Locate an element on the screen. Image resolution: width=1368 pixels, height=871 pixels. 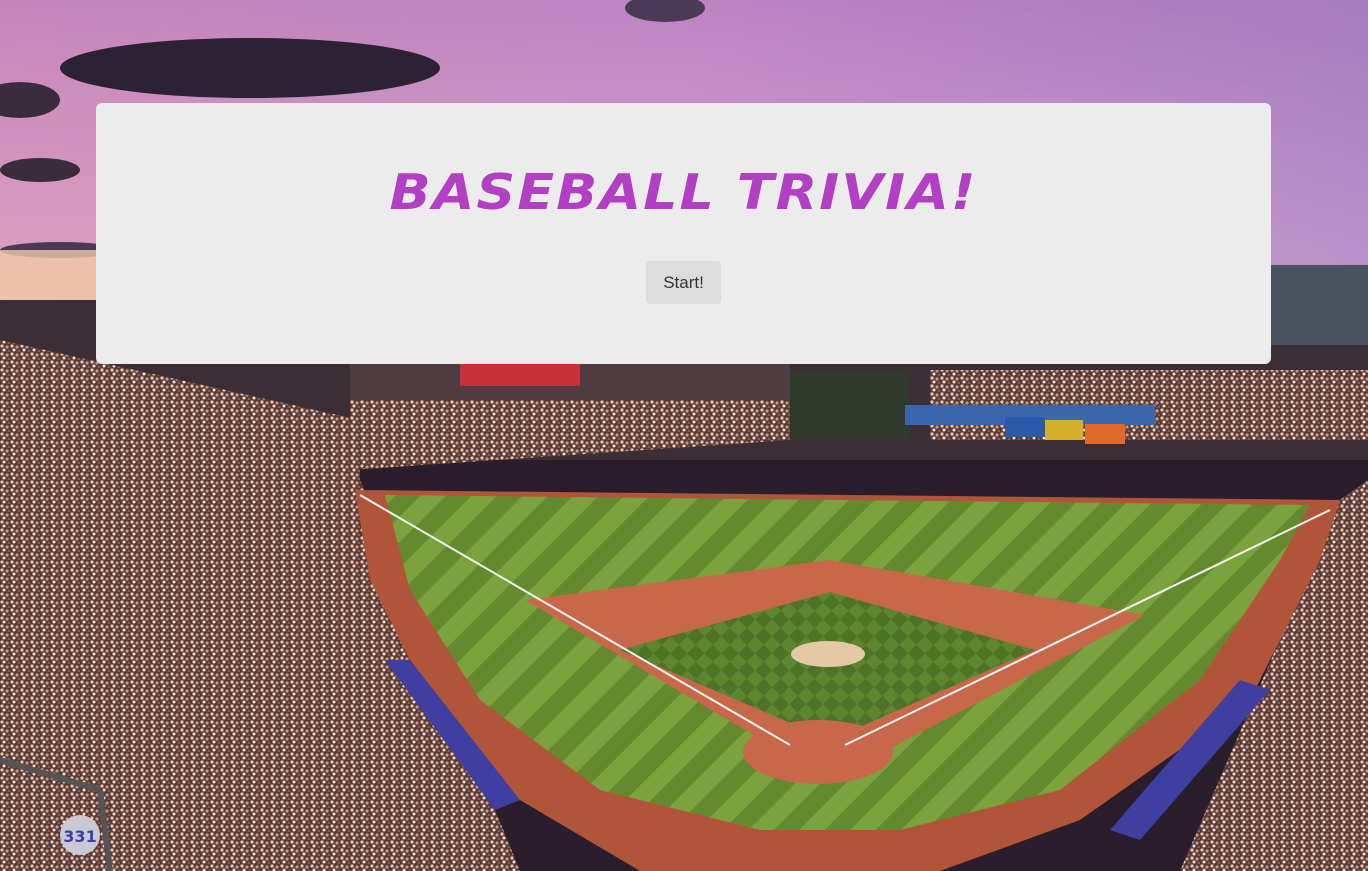
scoreboard-number: 331 is located at coordinates (79, 836).